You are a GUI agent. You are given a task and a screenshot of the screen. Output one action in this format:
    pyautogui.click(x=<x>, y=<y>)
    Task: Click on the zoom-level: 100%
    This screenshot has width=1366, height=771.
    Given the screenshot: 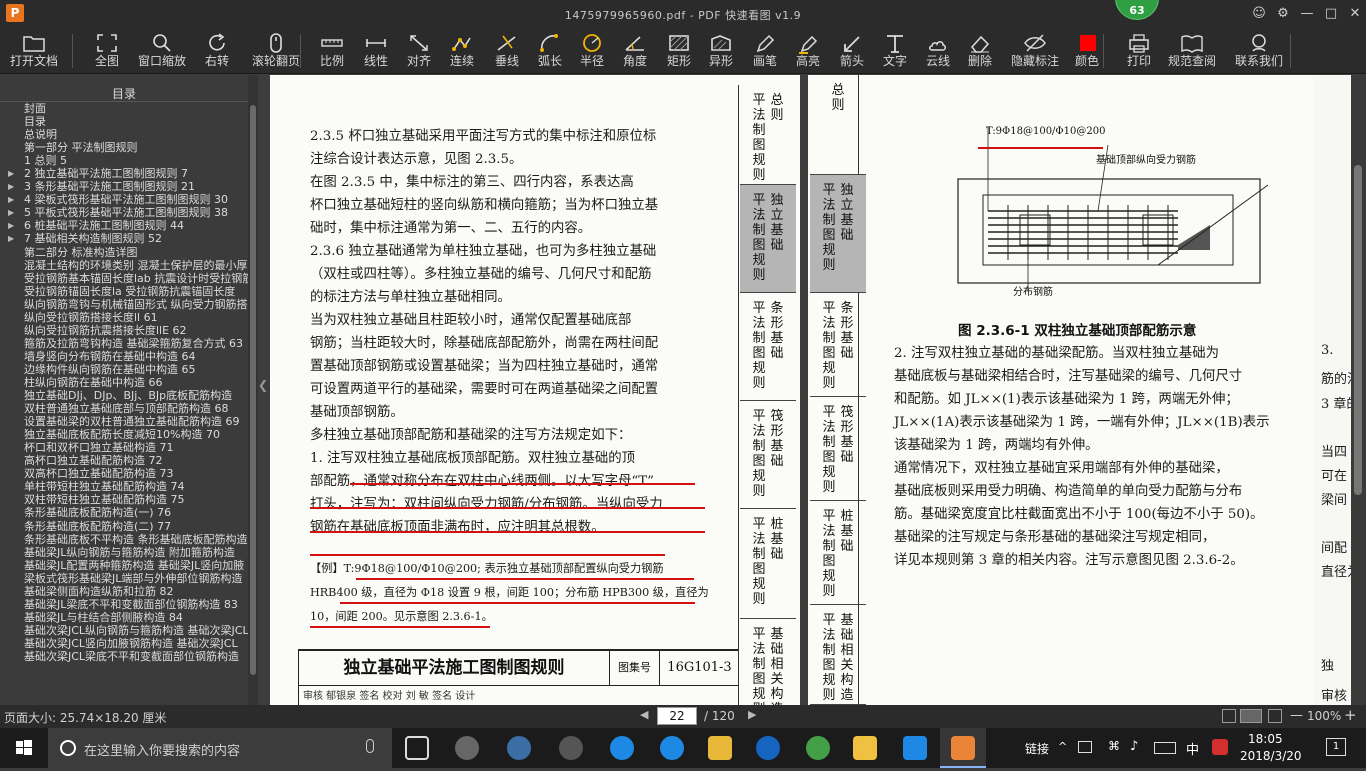 What is the action you would take?
    pyautogui.click(x=1324, y=716)
    